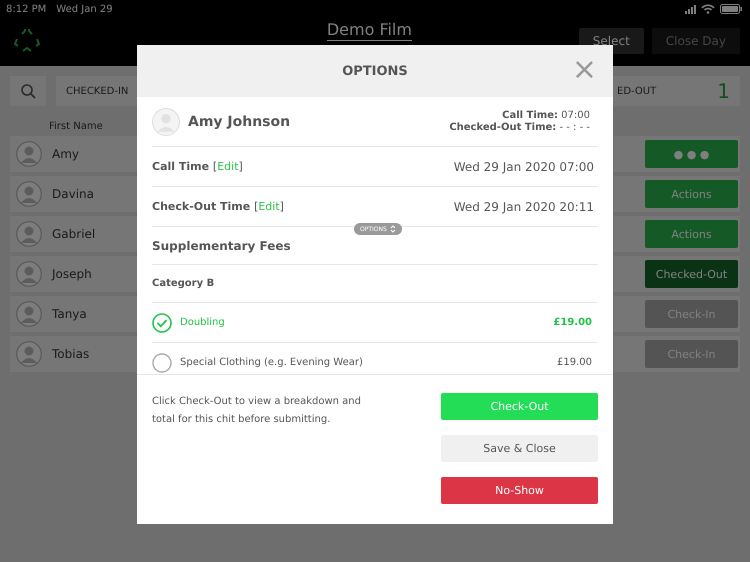 Image resolution: width=750 pixels, height=562 pixels. What do you see at coordinates (74, 234) in the screenshot?
I see `first-name: Gabriel` at bounding box center [74, 234].